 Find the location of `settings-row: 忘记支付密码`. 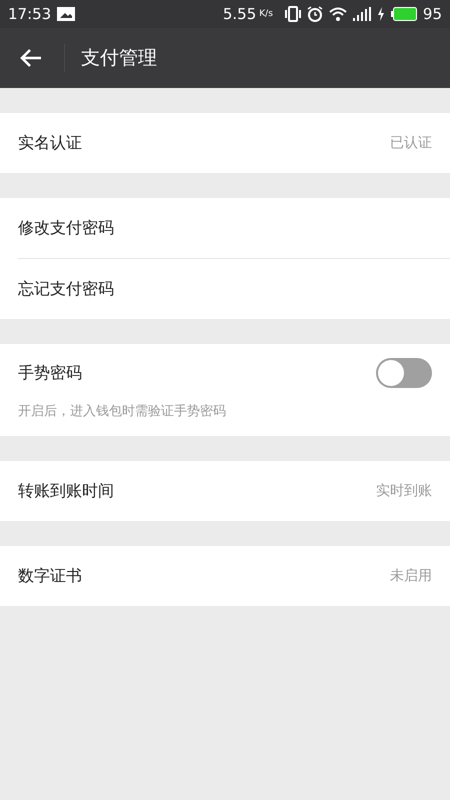

settings-row: 忘记支付密码 is located at coordinates (225, 289).